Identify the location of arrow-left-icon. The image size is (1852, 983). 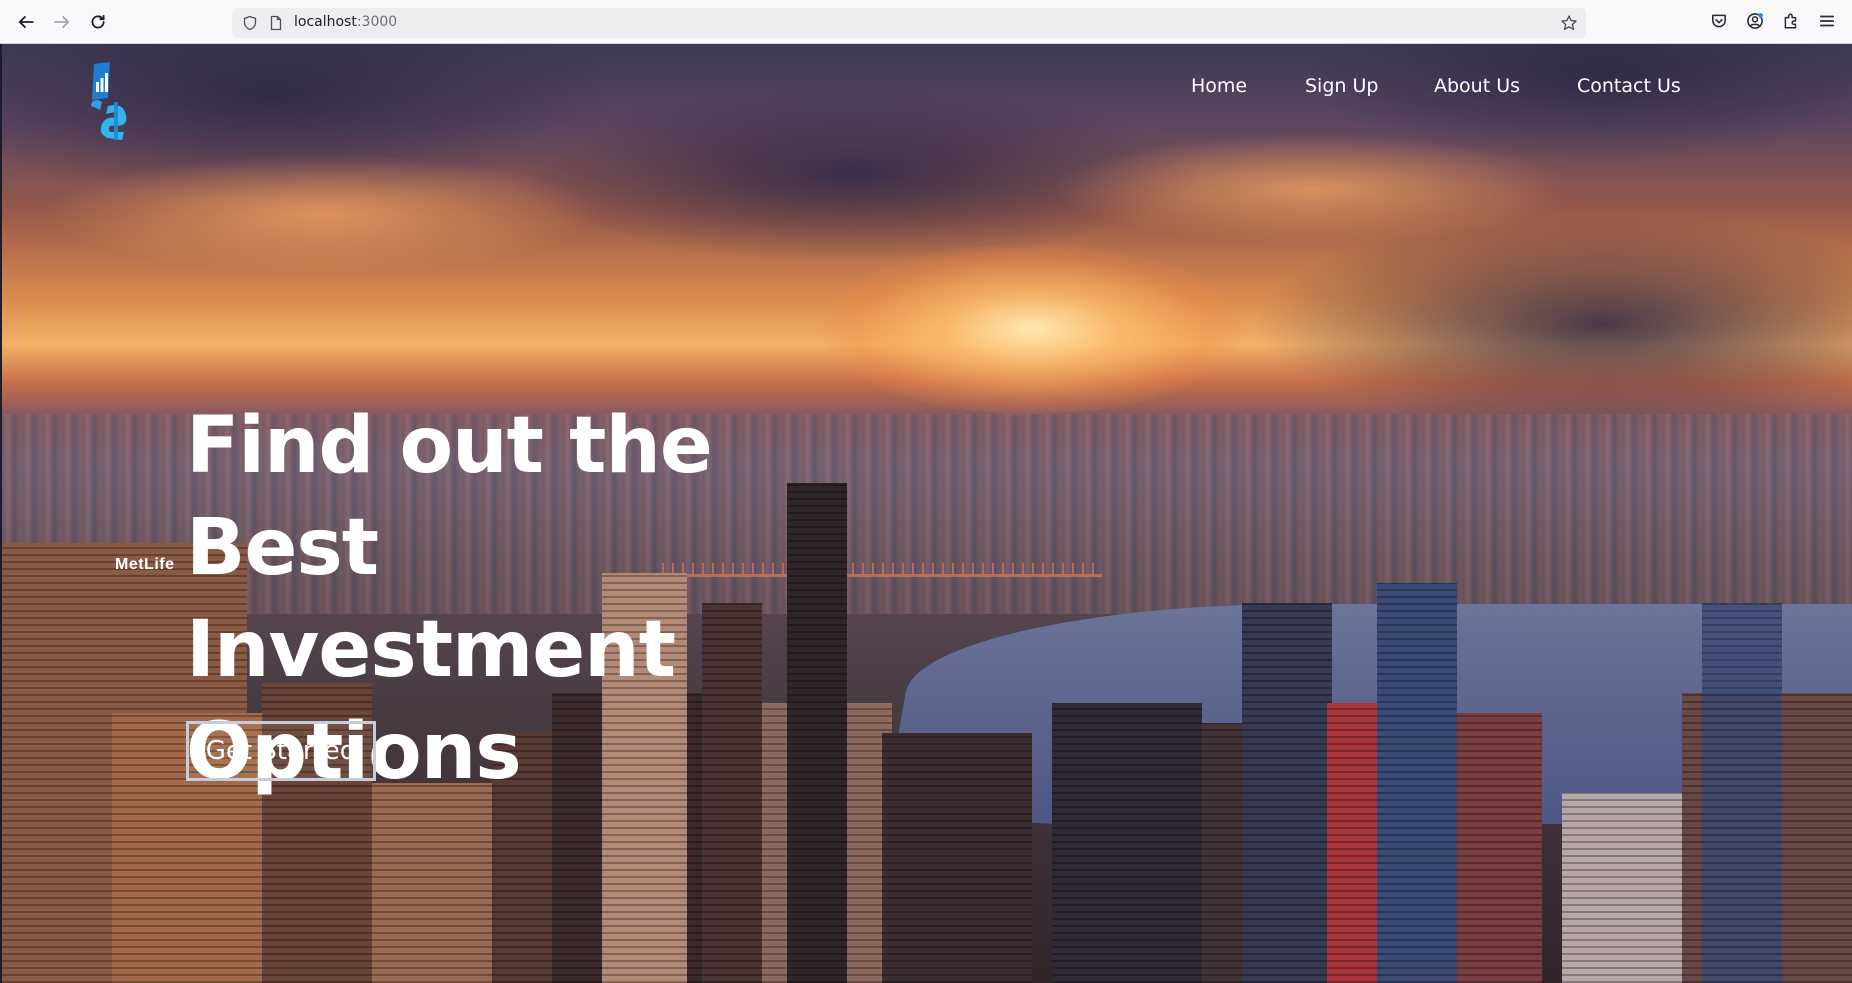
(26, 22).